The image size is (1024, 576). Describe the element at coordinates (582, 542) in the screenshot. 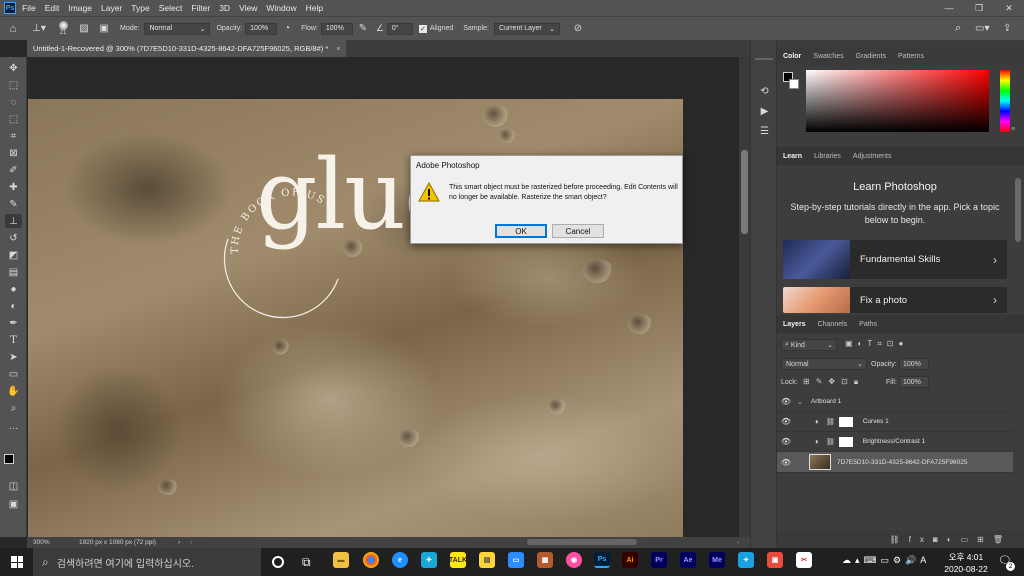

I see `horizontal-scrollbar-thumb` at that location.